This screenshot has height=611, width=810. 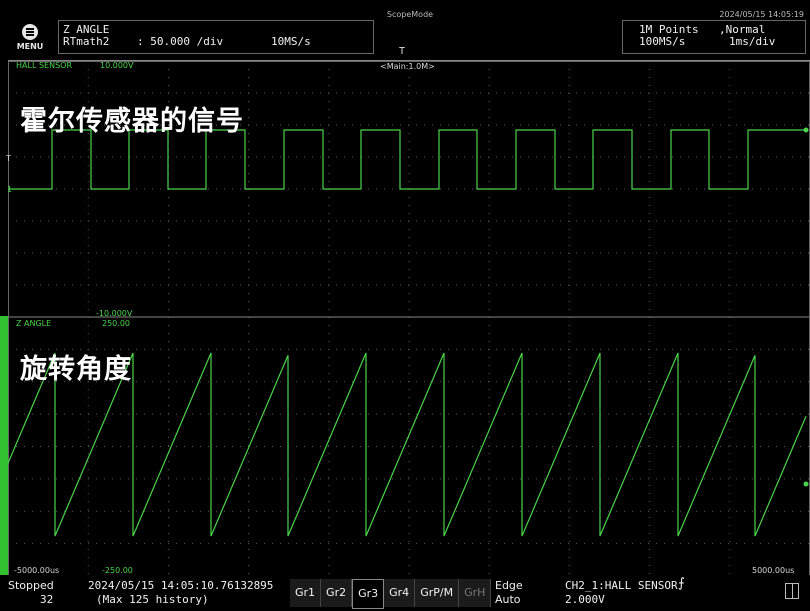 I want to click on channel-info-box: Z ANGLE RTmath2 : 50.000 /div 10MS/s, so click(x=216, y=37).